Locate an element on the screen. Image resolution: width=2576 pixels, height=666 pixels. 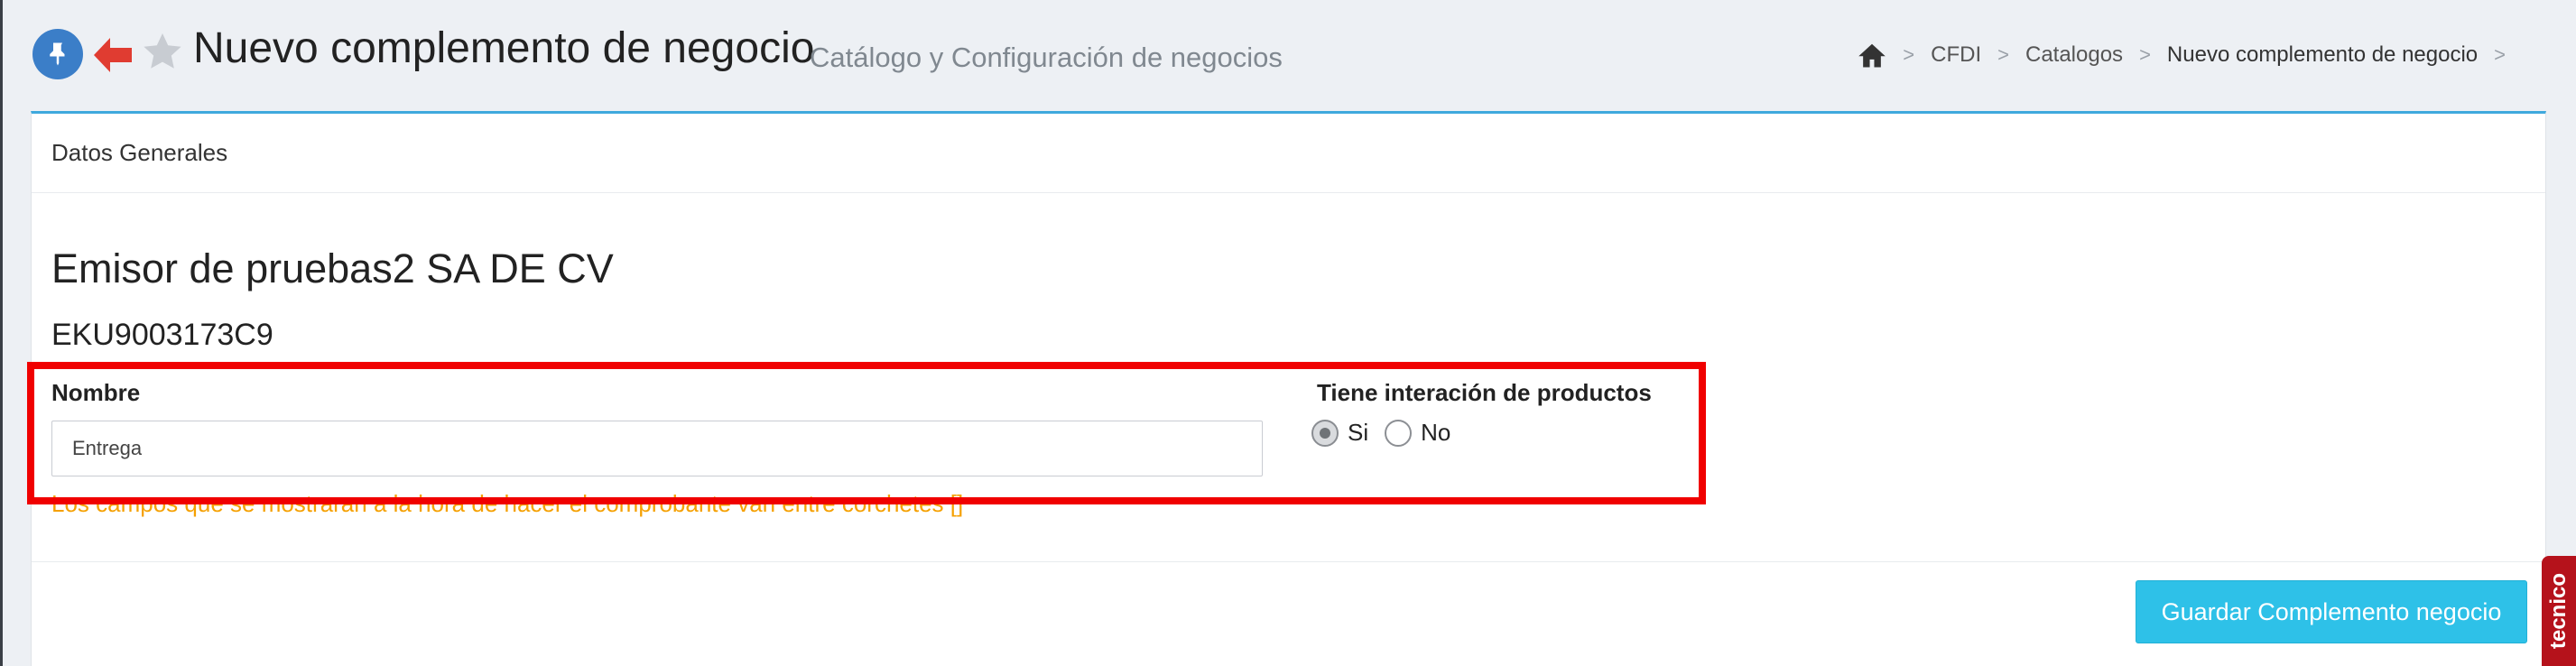
radio-si is located at coordinates (1325, 433).